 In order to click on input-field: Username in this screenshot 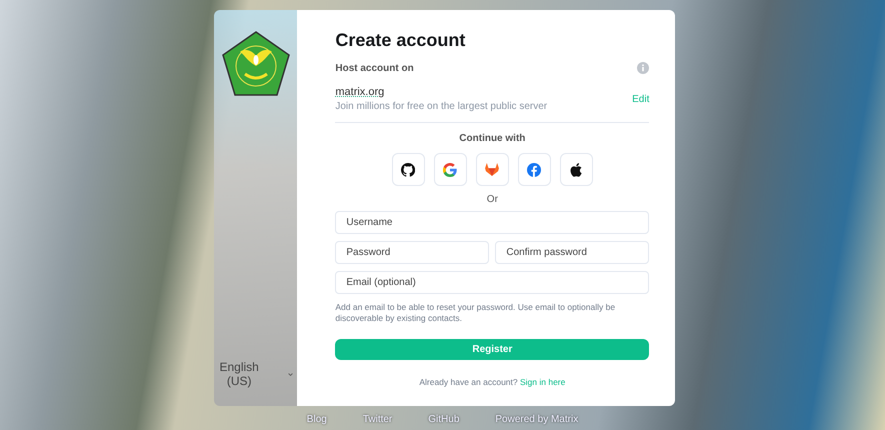, I will do `click(492, 222)`.